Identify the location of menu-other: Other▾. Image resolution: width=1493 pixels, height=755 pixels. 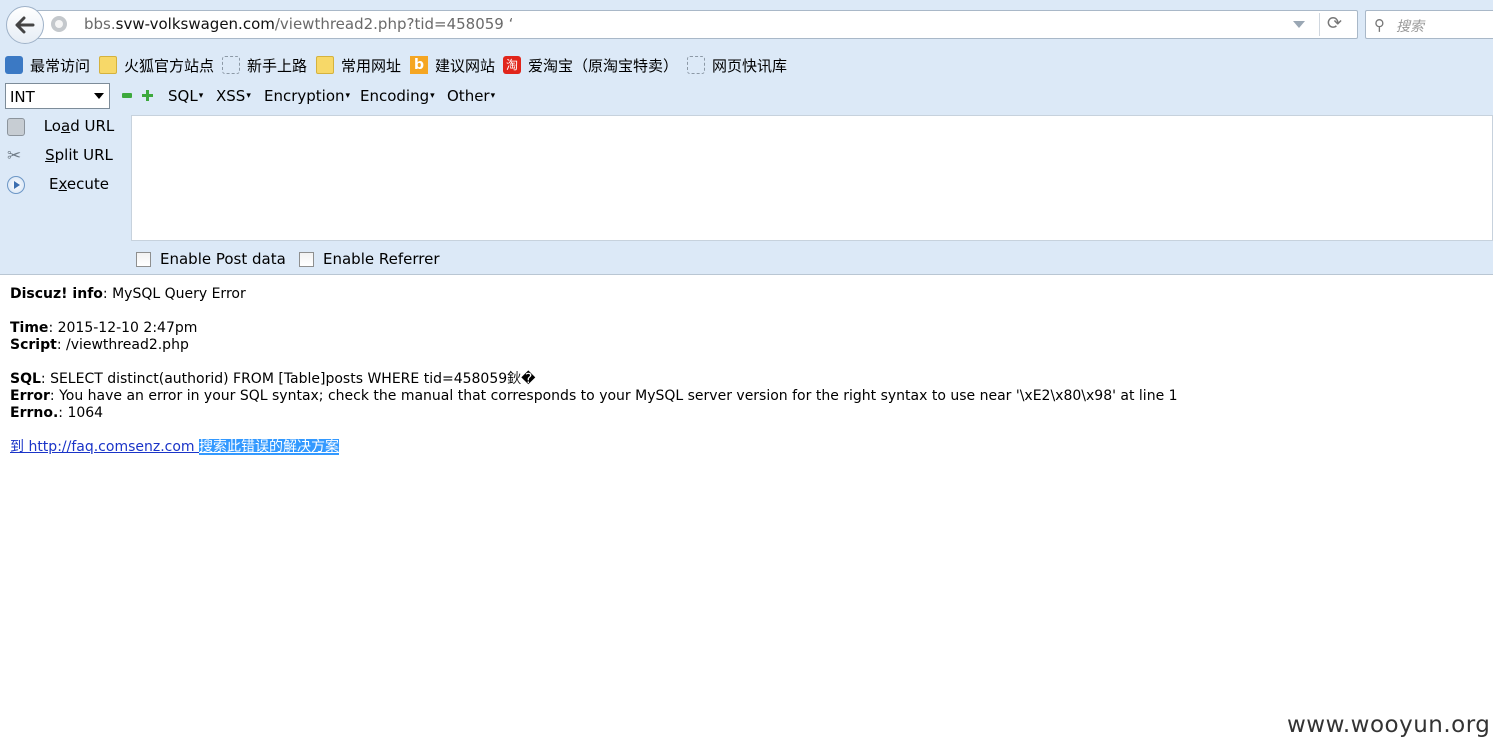
(471, 96).